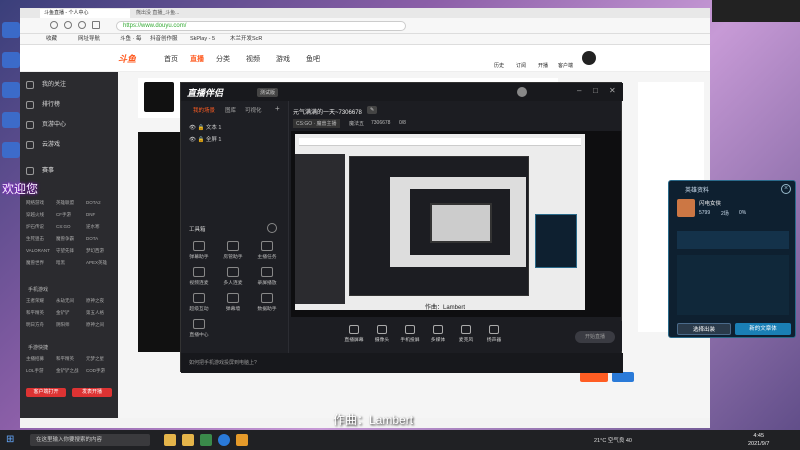 This screenshot has height=450, width=800. What do you see at coordinates (92, 392) in the screenshot?
I see `start-broadcast-button: 发表开播` at bounding box center [92, 392].